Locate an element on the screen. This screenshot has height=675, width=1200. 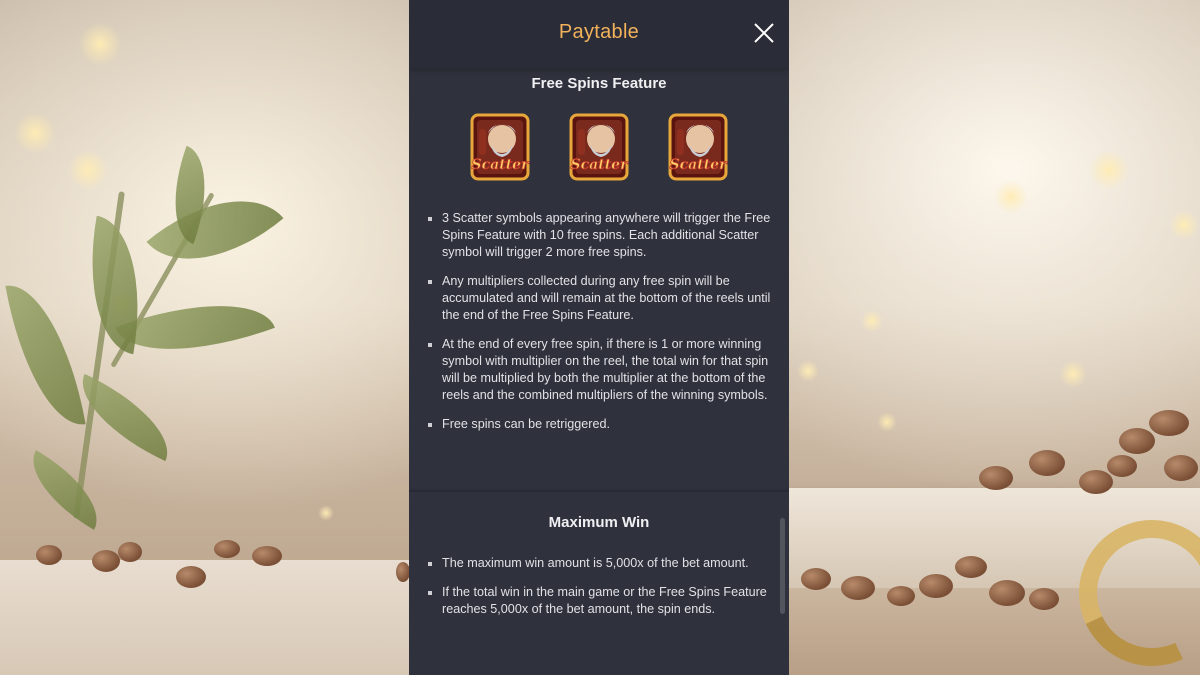
close-button is located at coordinates (764, 33).